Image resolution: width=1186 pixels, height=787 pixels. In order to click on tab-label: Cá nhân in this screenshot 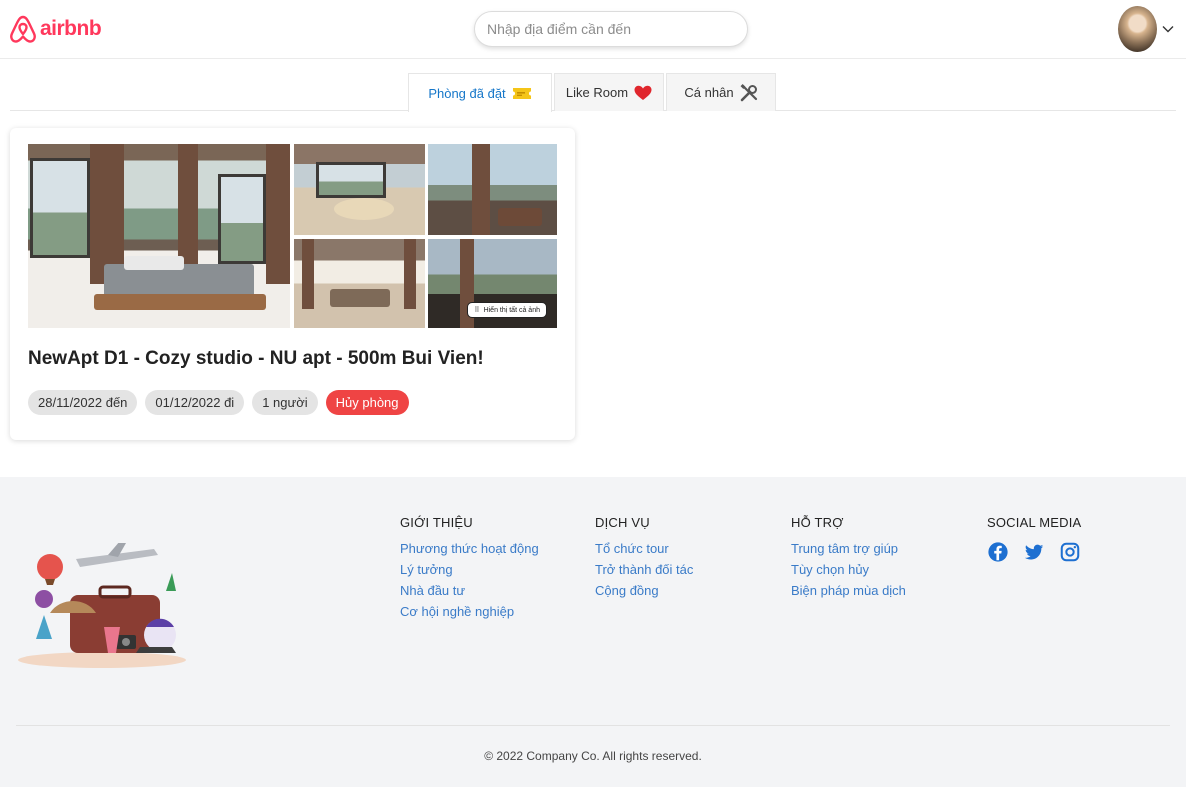, I will do `click(709, 92)`.